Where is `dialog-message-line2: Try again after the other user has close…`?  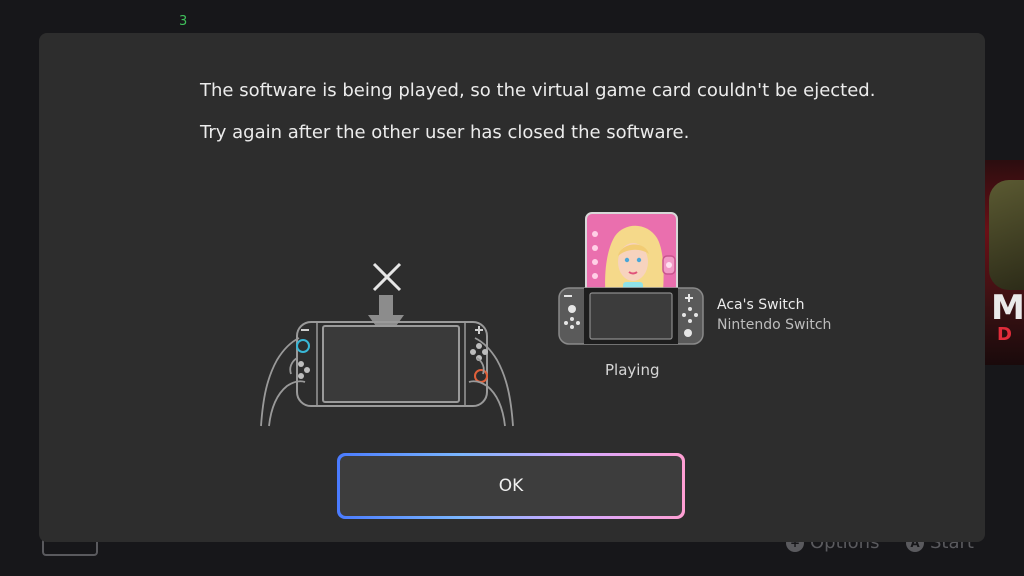
dialog-message-line2: Try again after the other user has close… is located at coordinates (445, 132).